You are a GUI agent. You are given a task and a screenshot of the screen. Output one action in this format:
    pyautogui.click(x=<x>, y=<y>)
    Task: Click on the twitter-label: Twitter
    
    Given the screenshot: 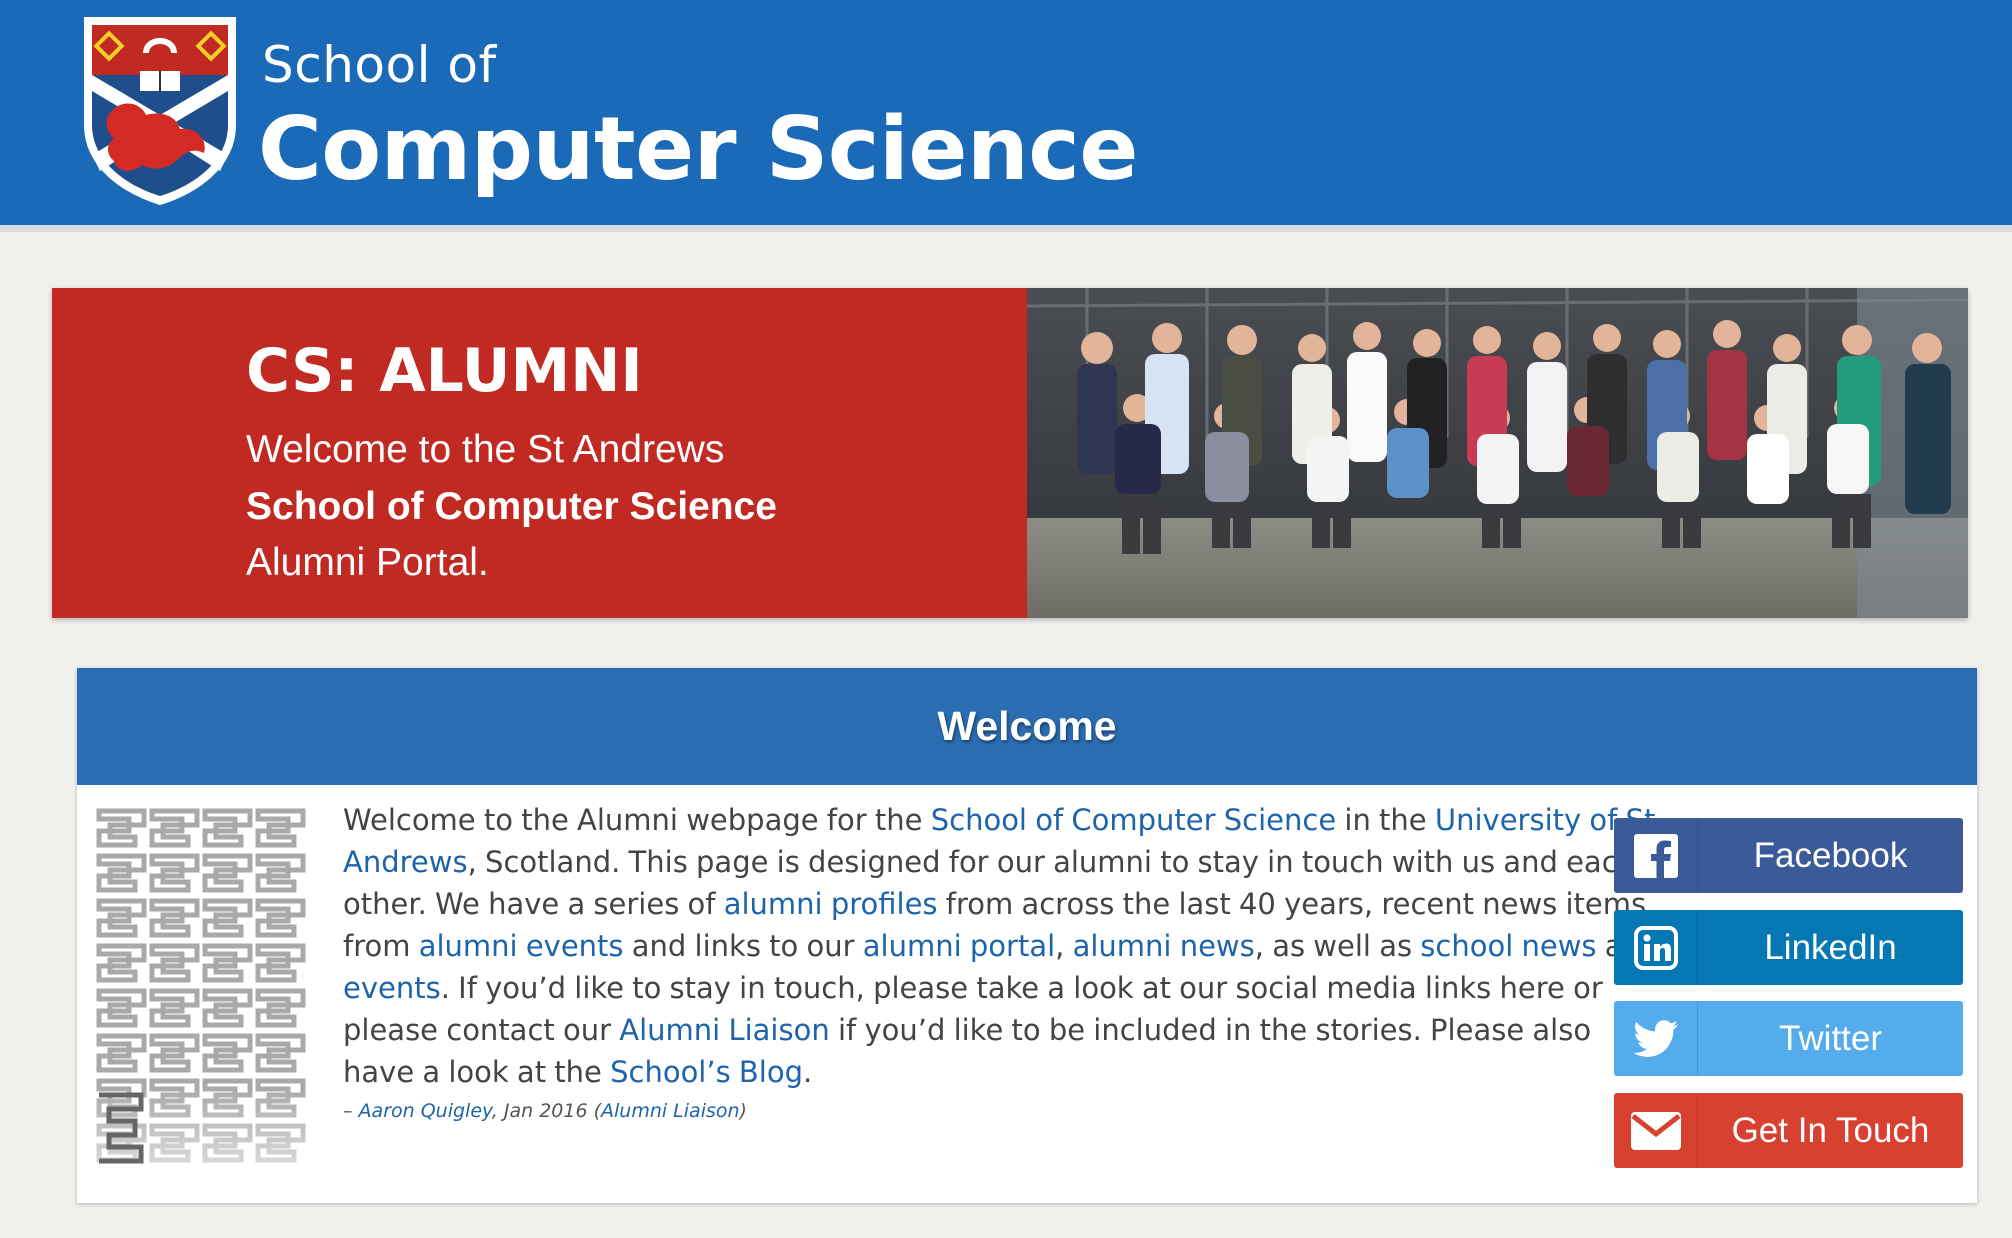 What is the action you would take?
    pyautogui.click(x=1830, y=1038)
    